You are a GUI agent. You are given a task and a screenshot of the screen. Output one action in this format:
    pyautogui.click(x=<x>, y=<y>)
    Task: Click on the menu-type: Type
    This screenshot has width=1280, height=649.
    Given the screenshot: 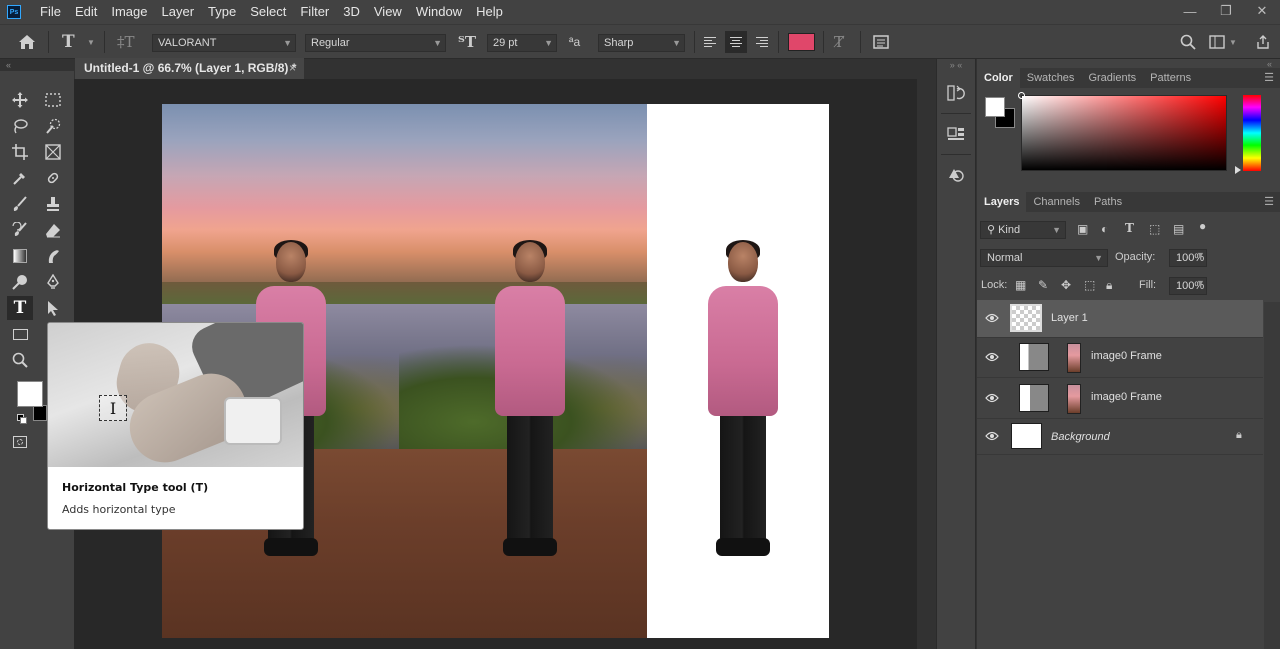 What is the action you would take?
    pyautogui.click(x=222, y=12)
    